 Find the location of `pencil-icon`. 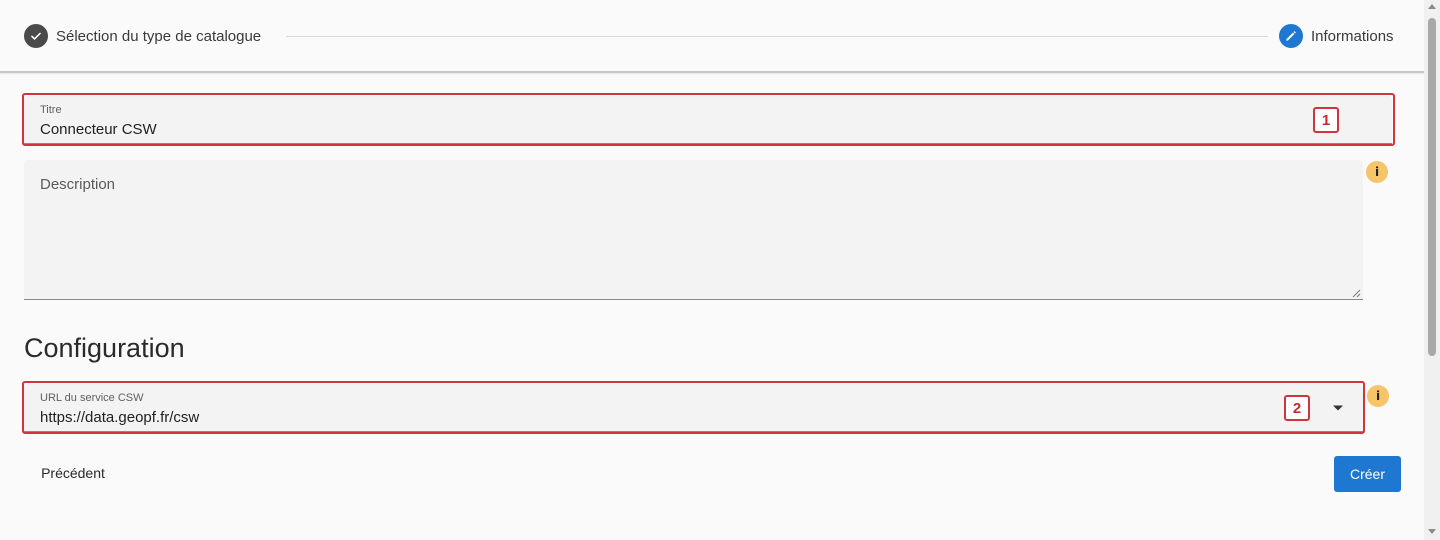

pencil-icon is located at coordinates (1291, 36).